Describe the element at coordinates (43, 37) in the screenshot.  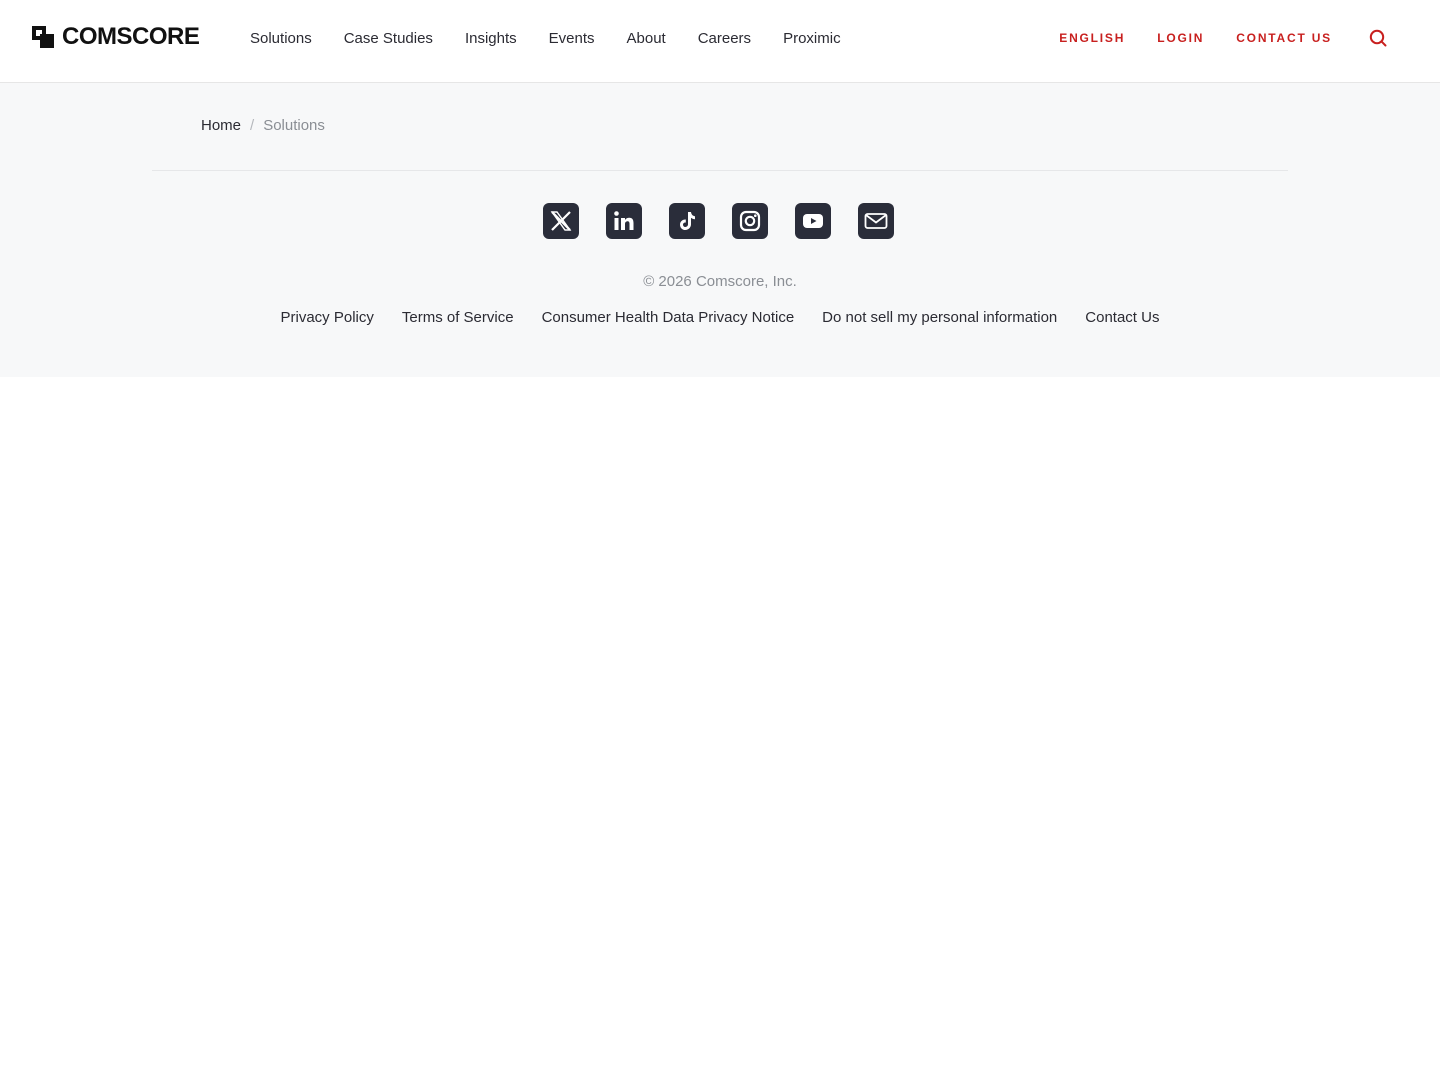
I see `comscore-logo-icon` at that location.